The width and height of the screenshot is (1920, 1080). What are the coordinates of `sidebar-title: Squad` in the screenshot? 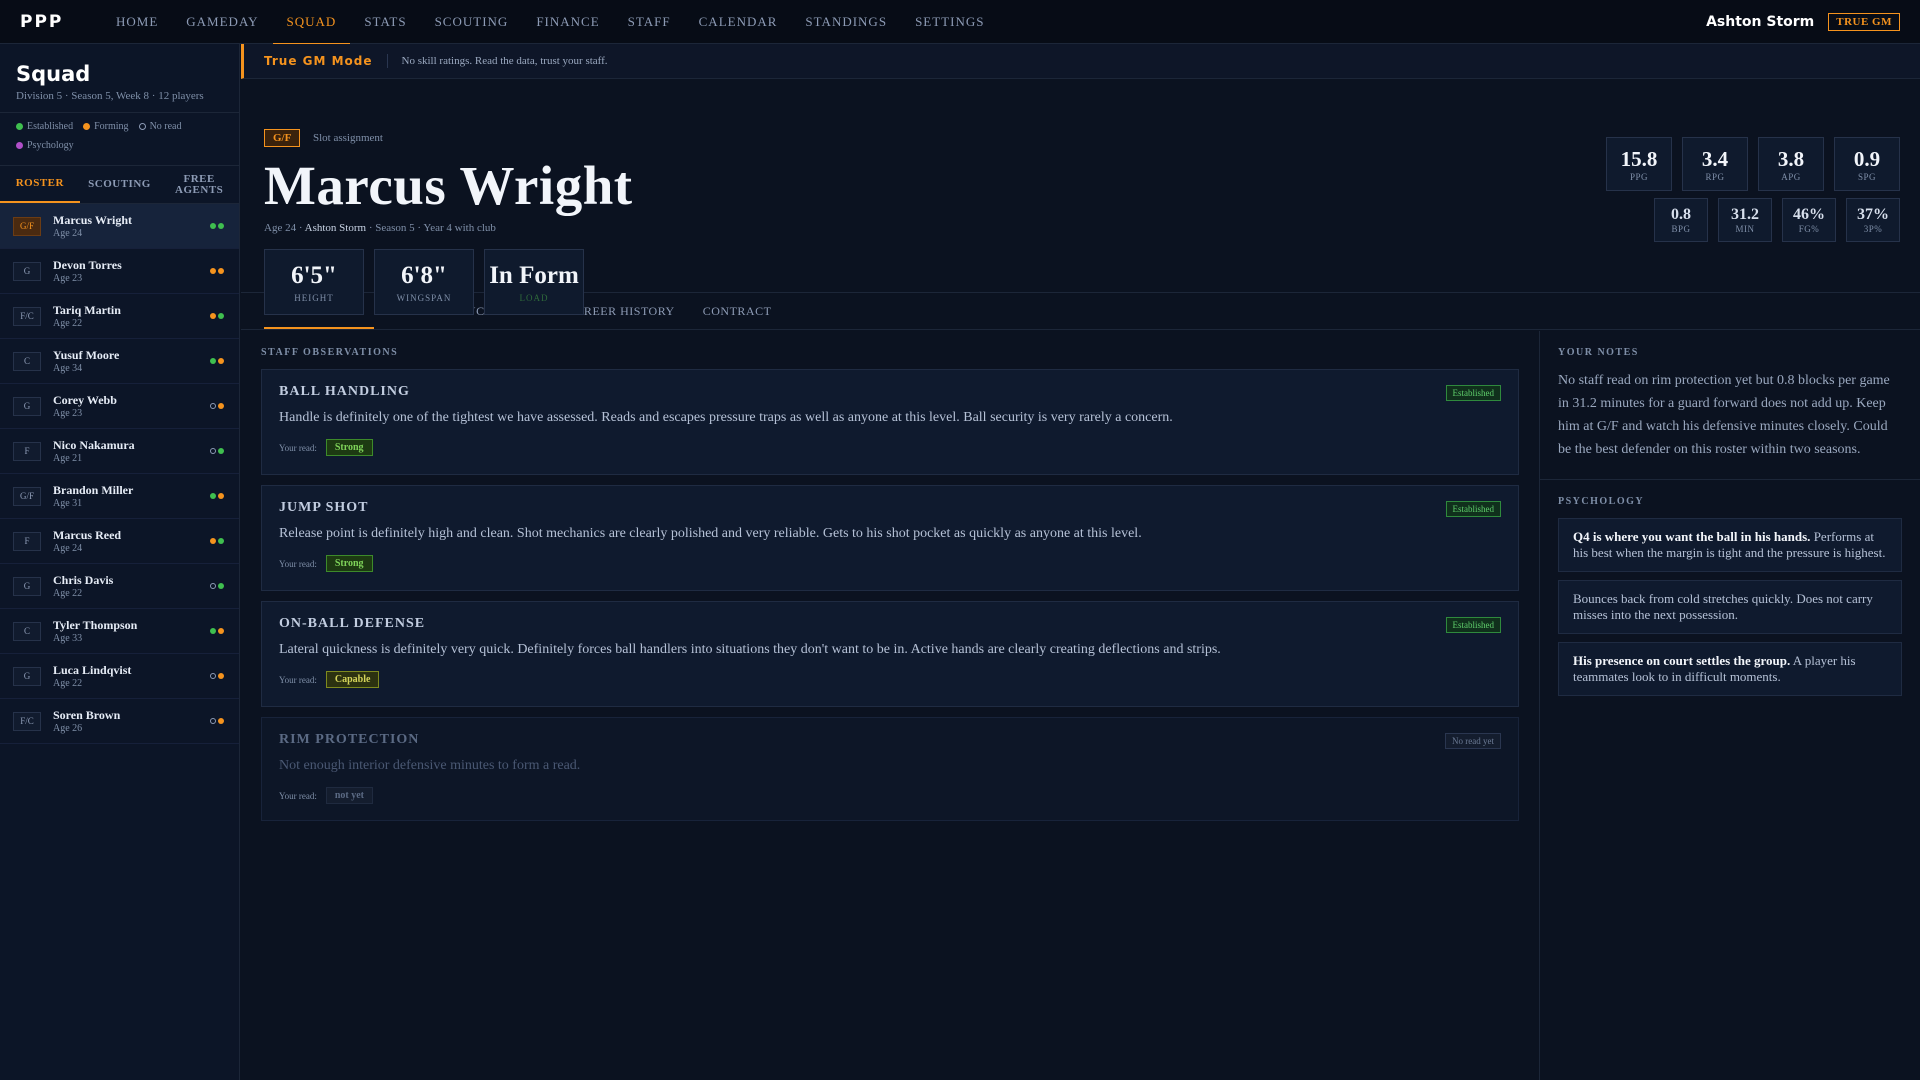 It's located at (53, 74).